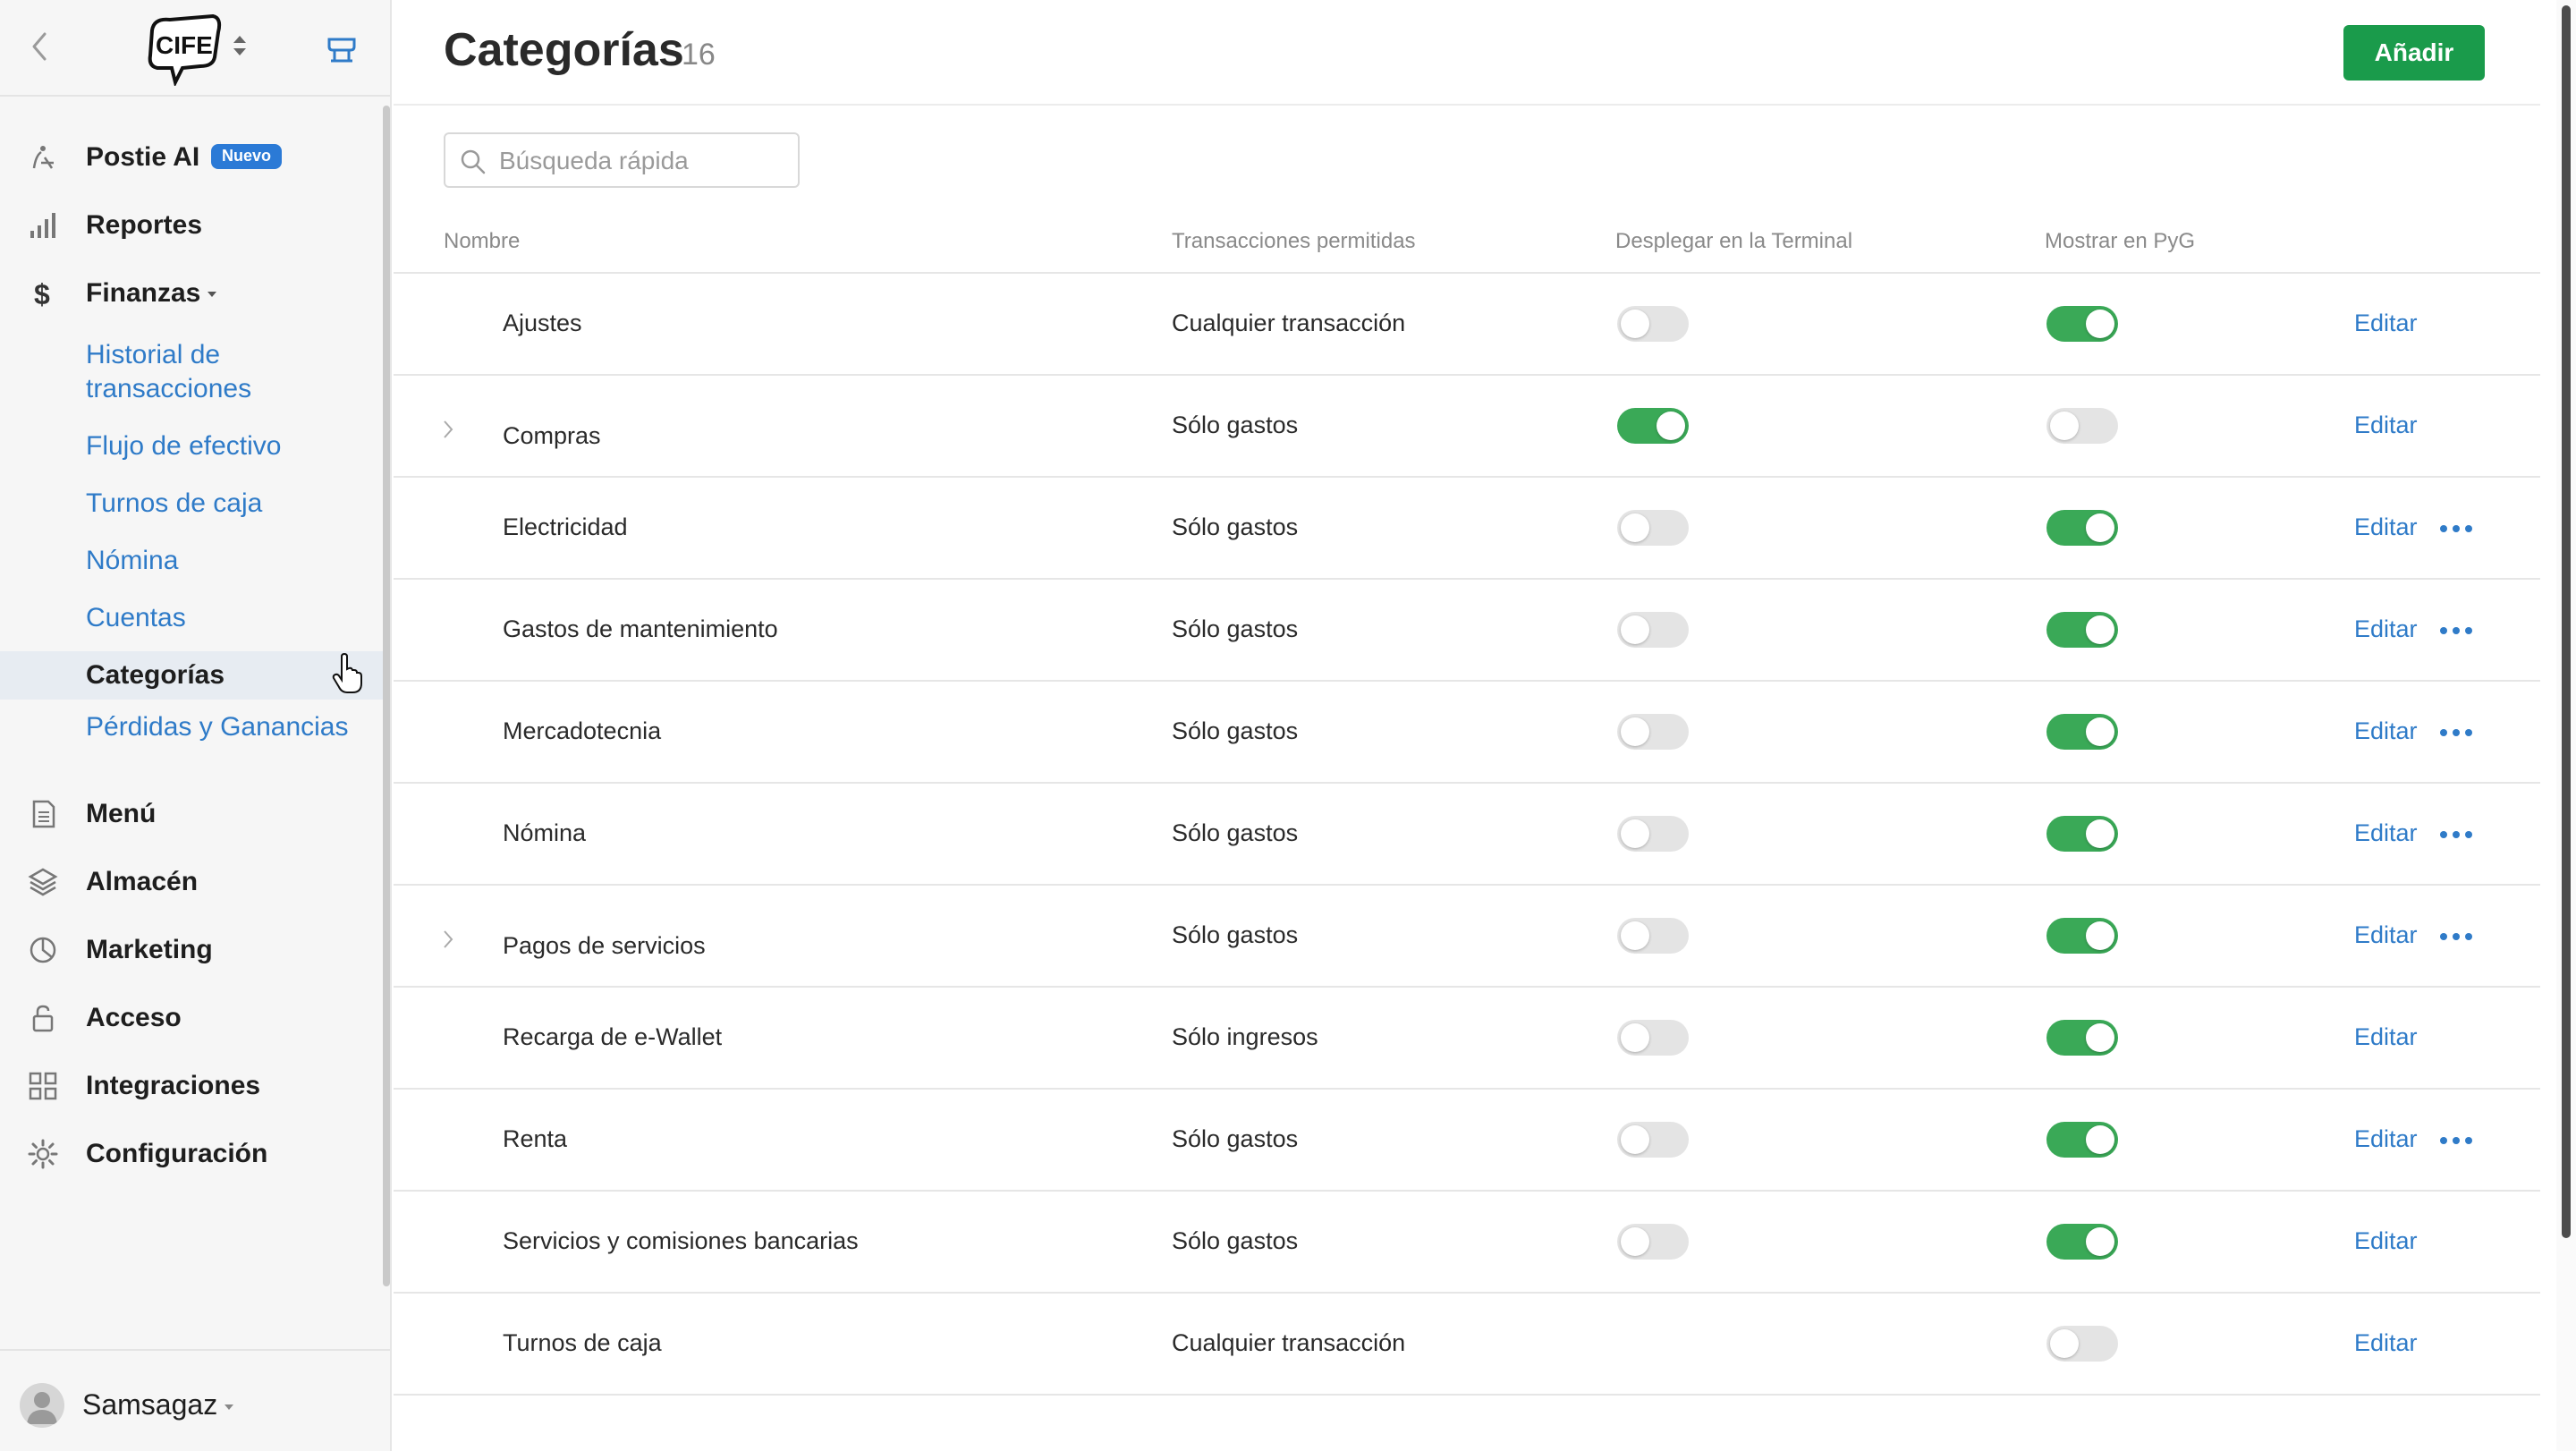 This screenshot has width=2576, height=1451. What do you see at coordinates (192, 618) in the screenshot?
I see `subnav-item-cuentas: Cuentas` at bounding box center [192, 618].